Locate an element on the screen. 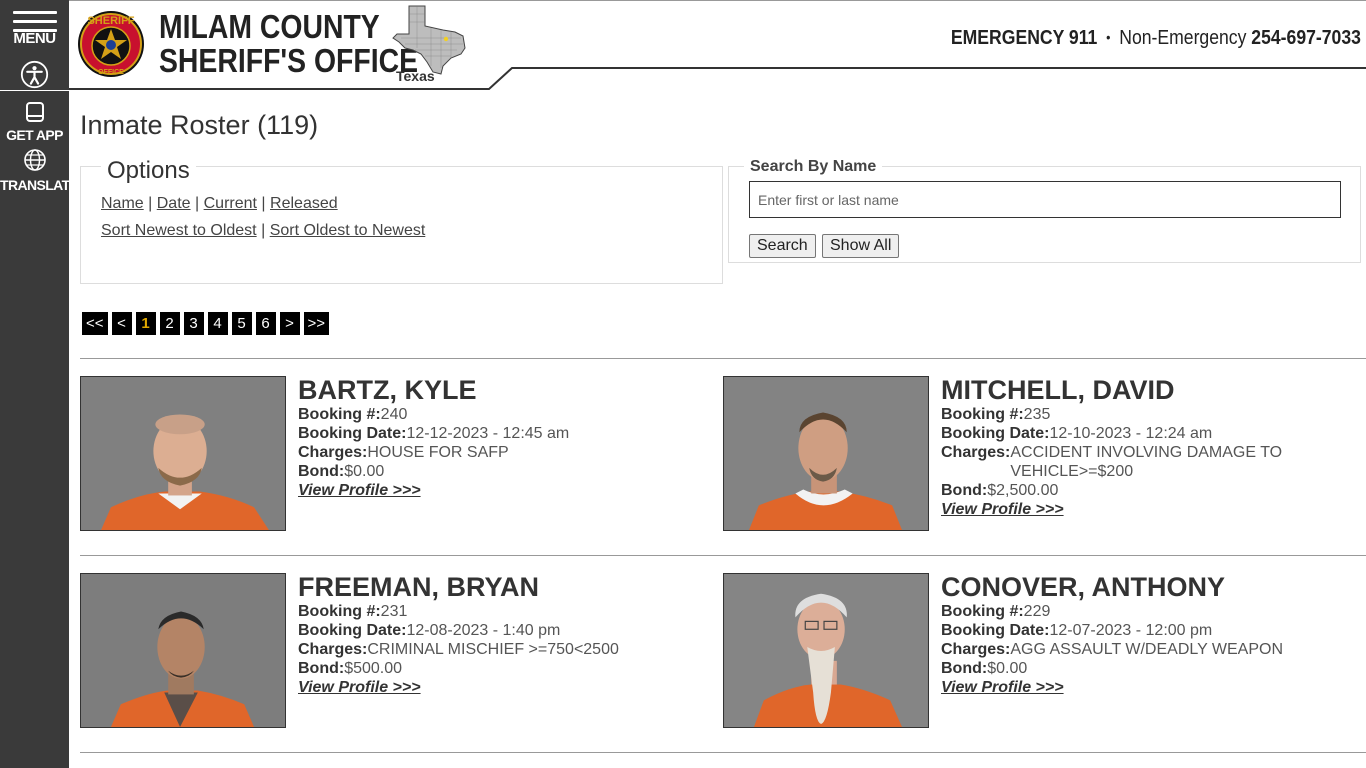 This screenshot has width=1366, height=768. booking-date: Booking Date:12-07-2023 - 12:00 pm is located at coordinates (1131, 630).